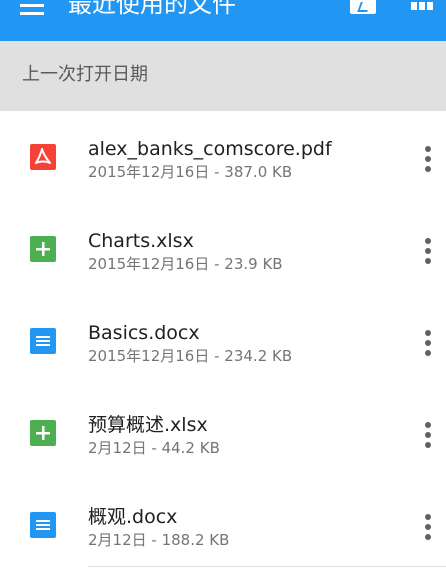 Image resolution: width=446 pixels, height=572 pixels. What do you see at coordinates (152, 9) in the screenshot?
I see `app-bar-title: 最近使用的文件` at bounding box center [152, 9].